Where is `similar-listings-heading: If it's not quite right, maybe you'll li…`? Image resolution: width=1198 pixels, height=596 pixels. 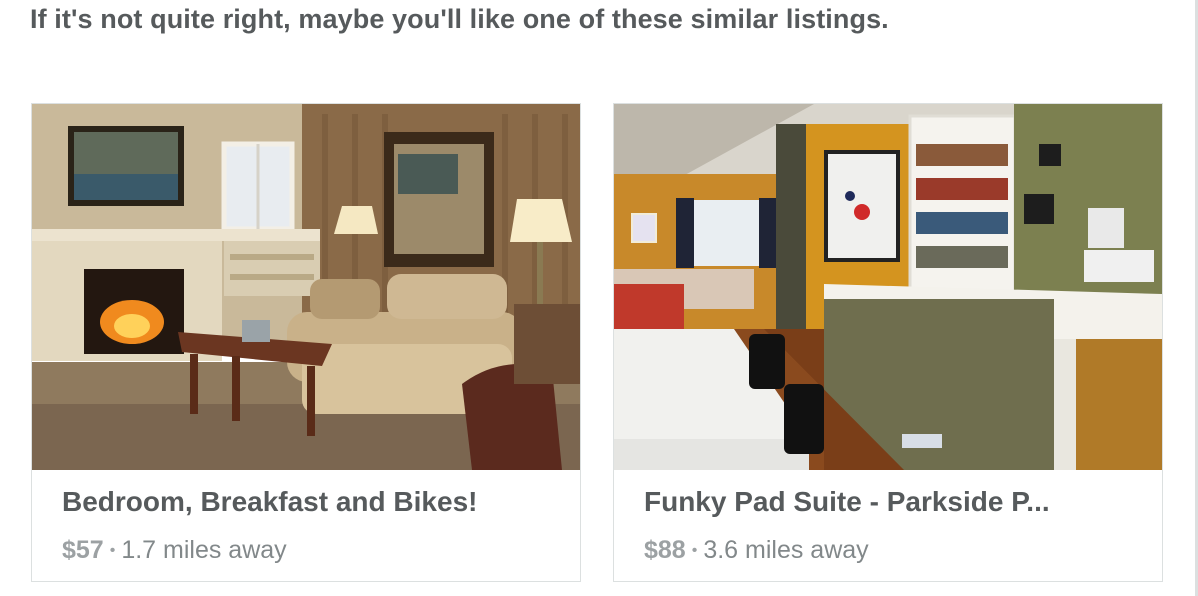
similar-listings-heading: If it's not quite right, maybe you'll li… is located at coordinates (459, 19).